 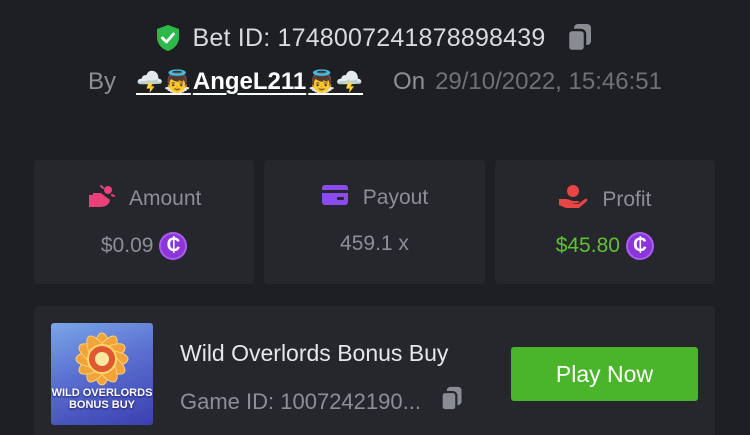 I want to click on user-emoji-left: 🌩️👼, so click(x=163, y=81).